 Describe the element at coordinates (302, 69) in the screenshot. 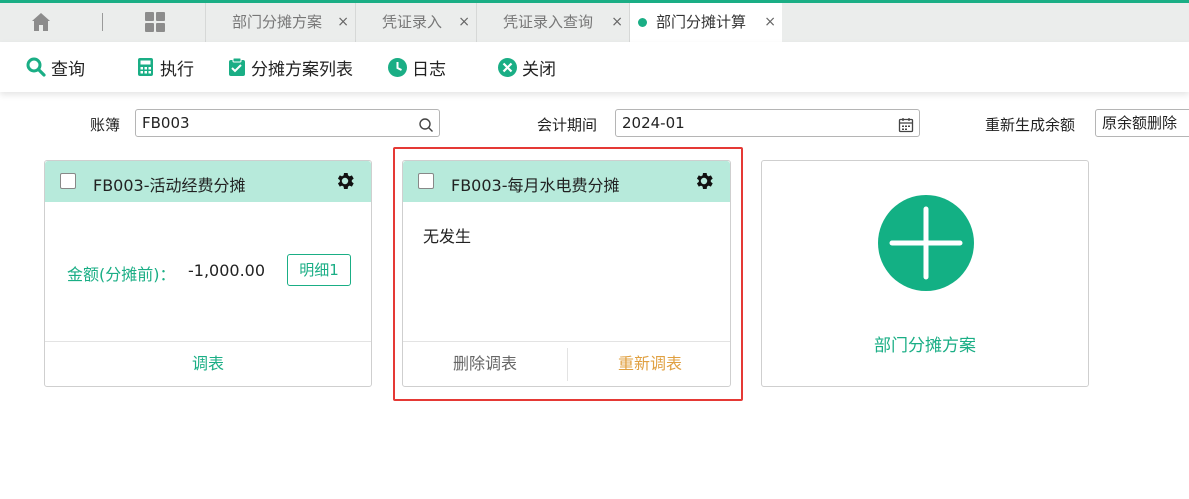

I see `scheme-list-label: 分摊方案列表` at that location.